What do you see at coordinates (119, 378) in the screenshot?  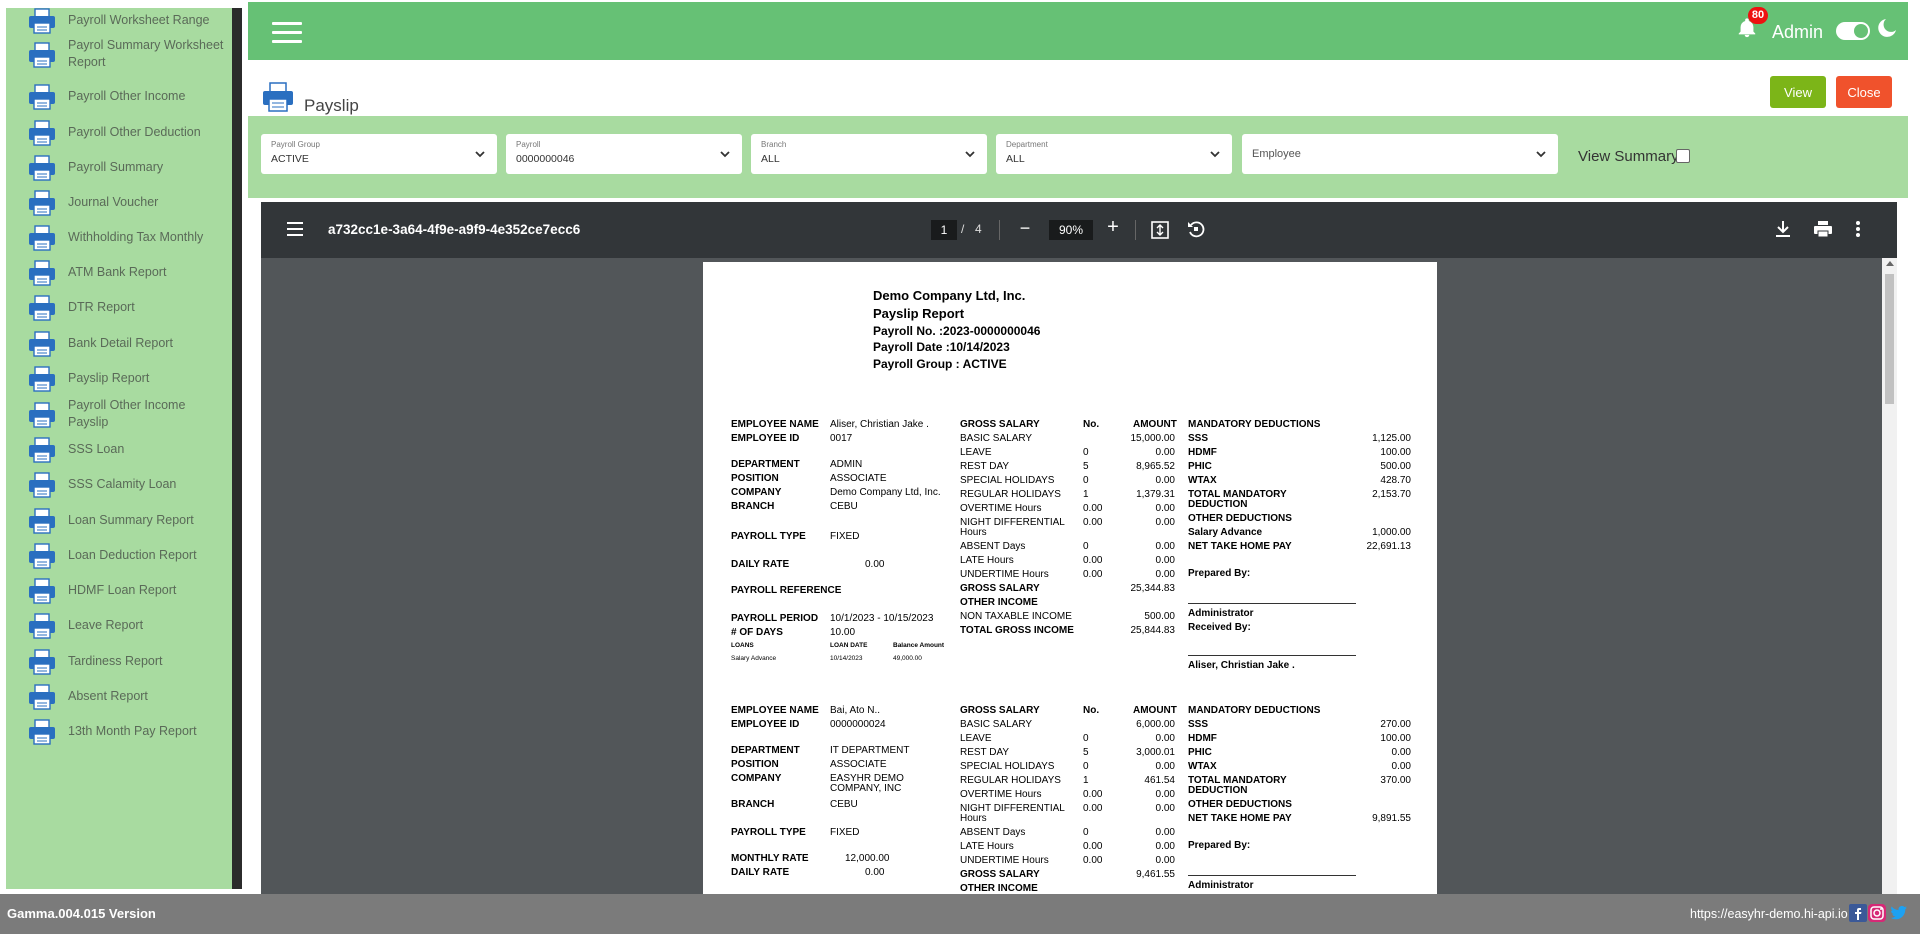 I see `sidebar-item: Payslip Report` at bounding box center [119, 378].